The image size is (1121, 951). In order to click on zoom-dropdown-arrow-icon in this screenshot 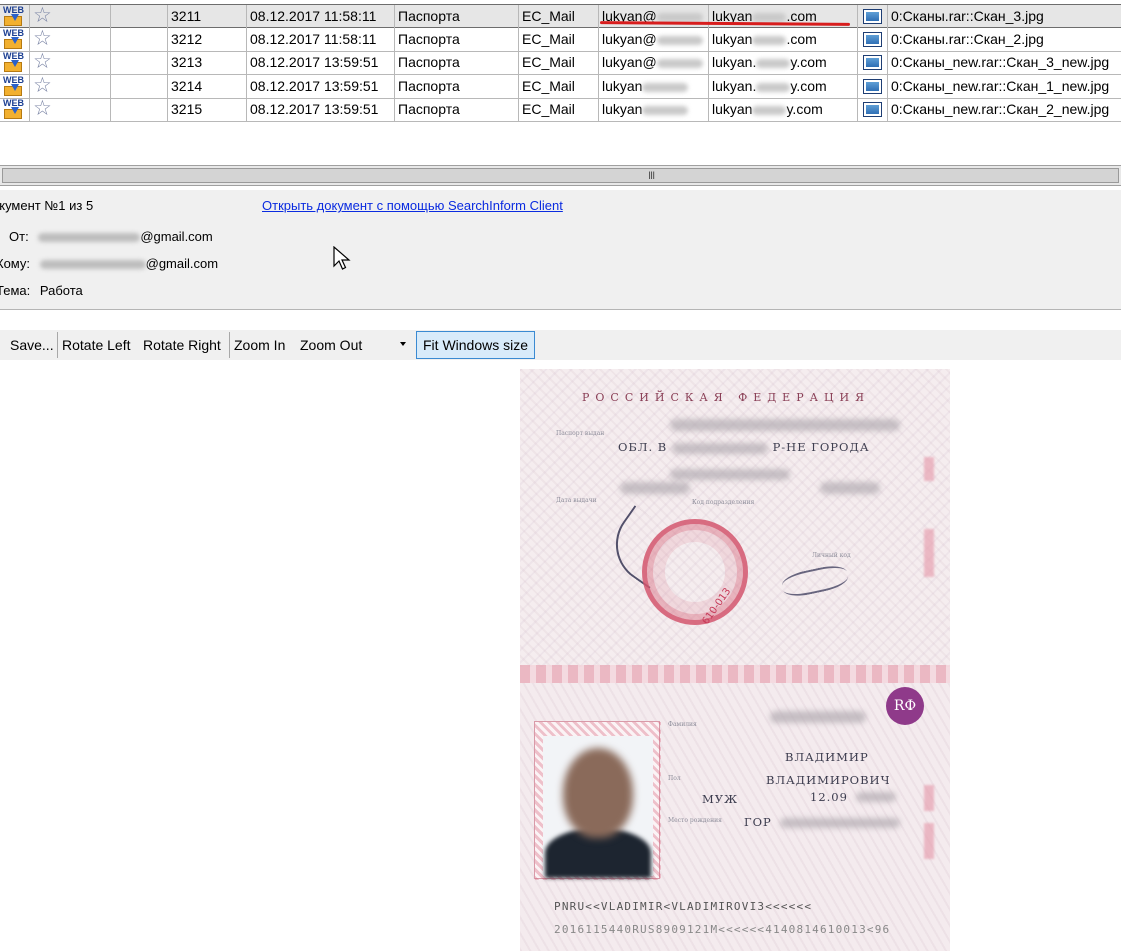, I will do `click(403, 344)`.